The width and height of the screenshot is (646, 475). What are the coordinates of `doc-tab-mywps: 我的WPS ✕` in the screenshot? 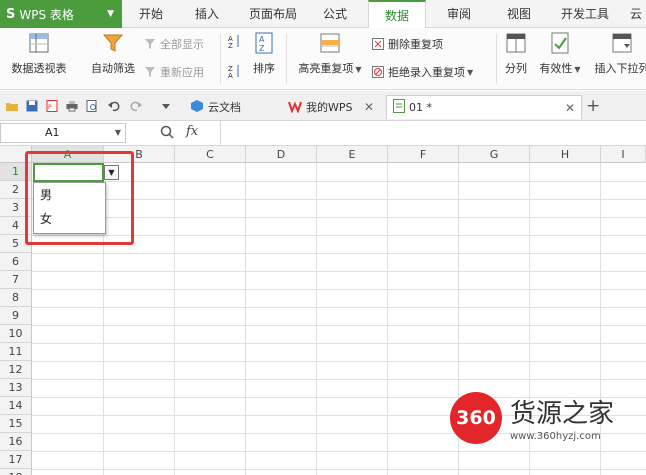 It's located at (332, 107).